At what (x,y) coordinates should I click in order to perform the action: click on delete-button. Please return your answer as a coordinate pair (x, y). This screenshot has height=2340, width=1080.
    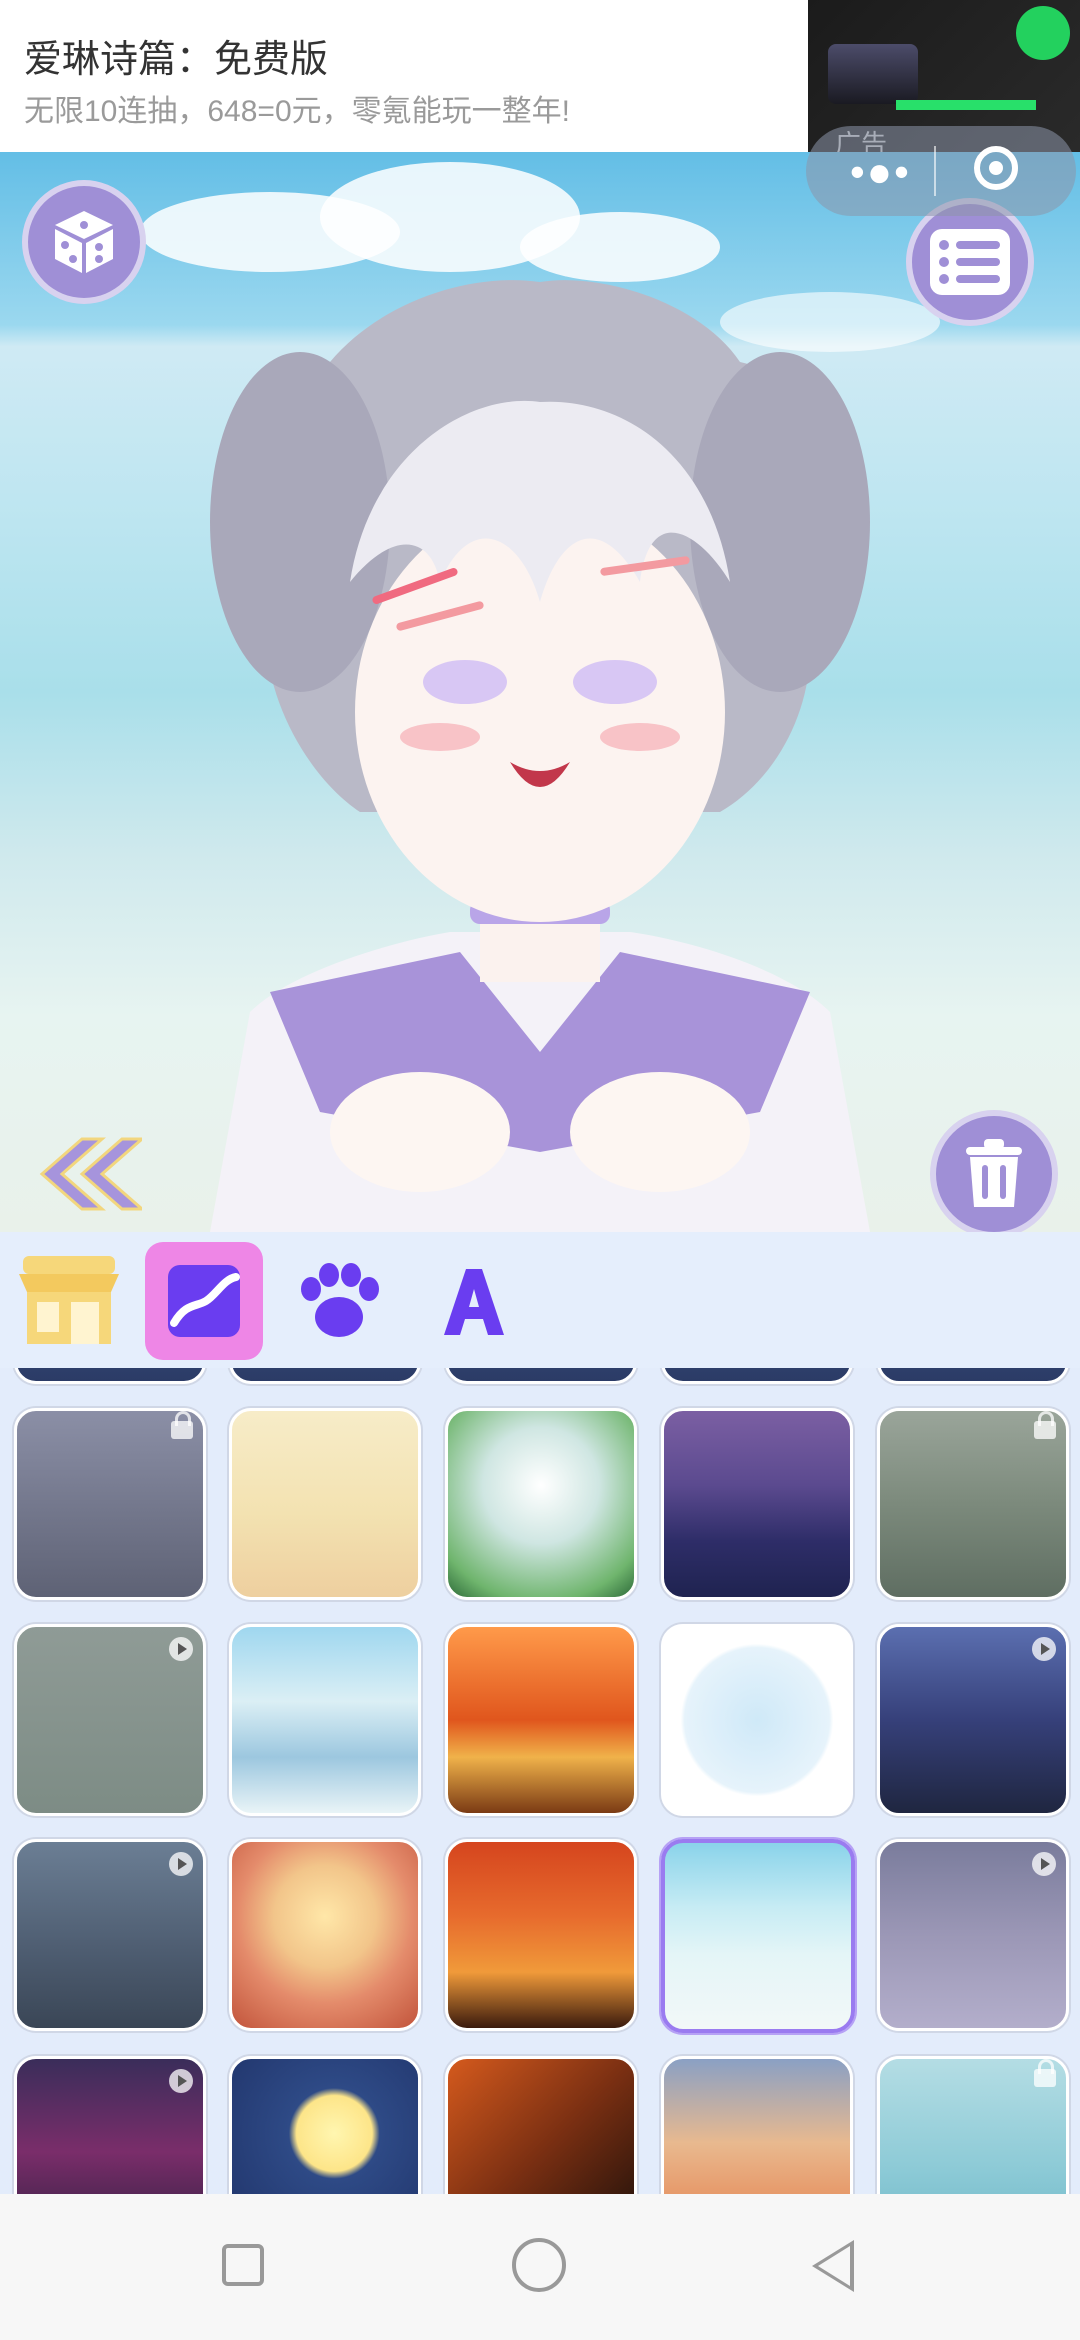
    Looking at the image, I should click on (994, 1171).